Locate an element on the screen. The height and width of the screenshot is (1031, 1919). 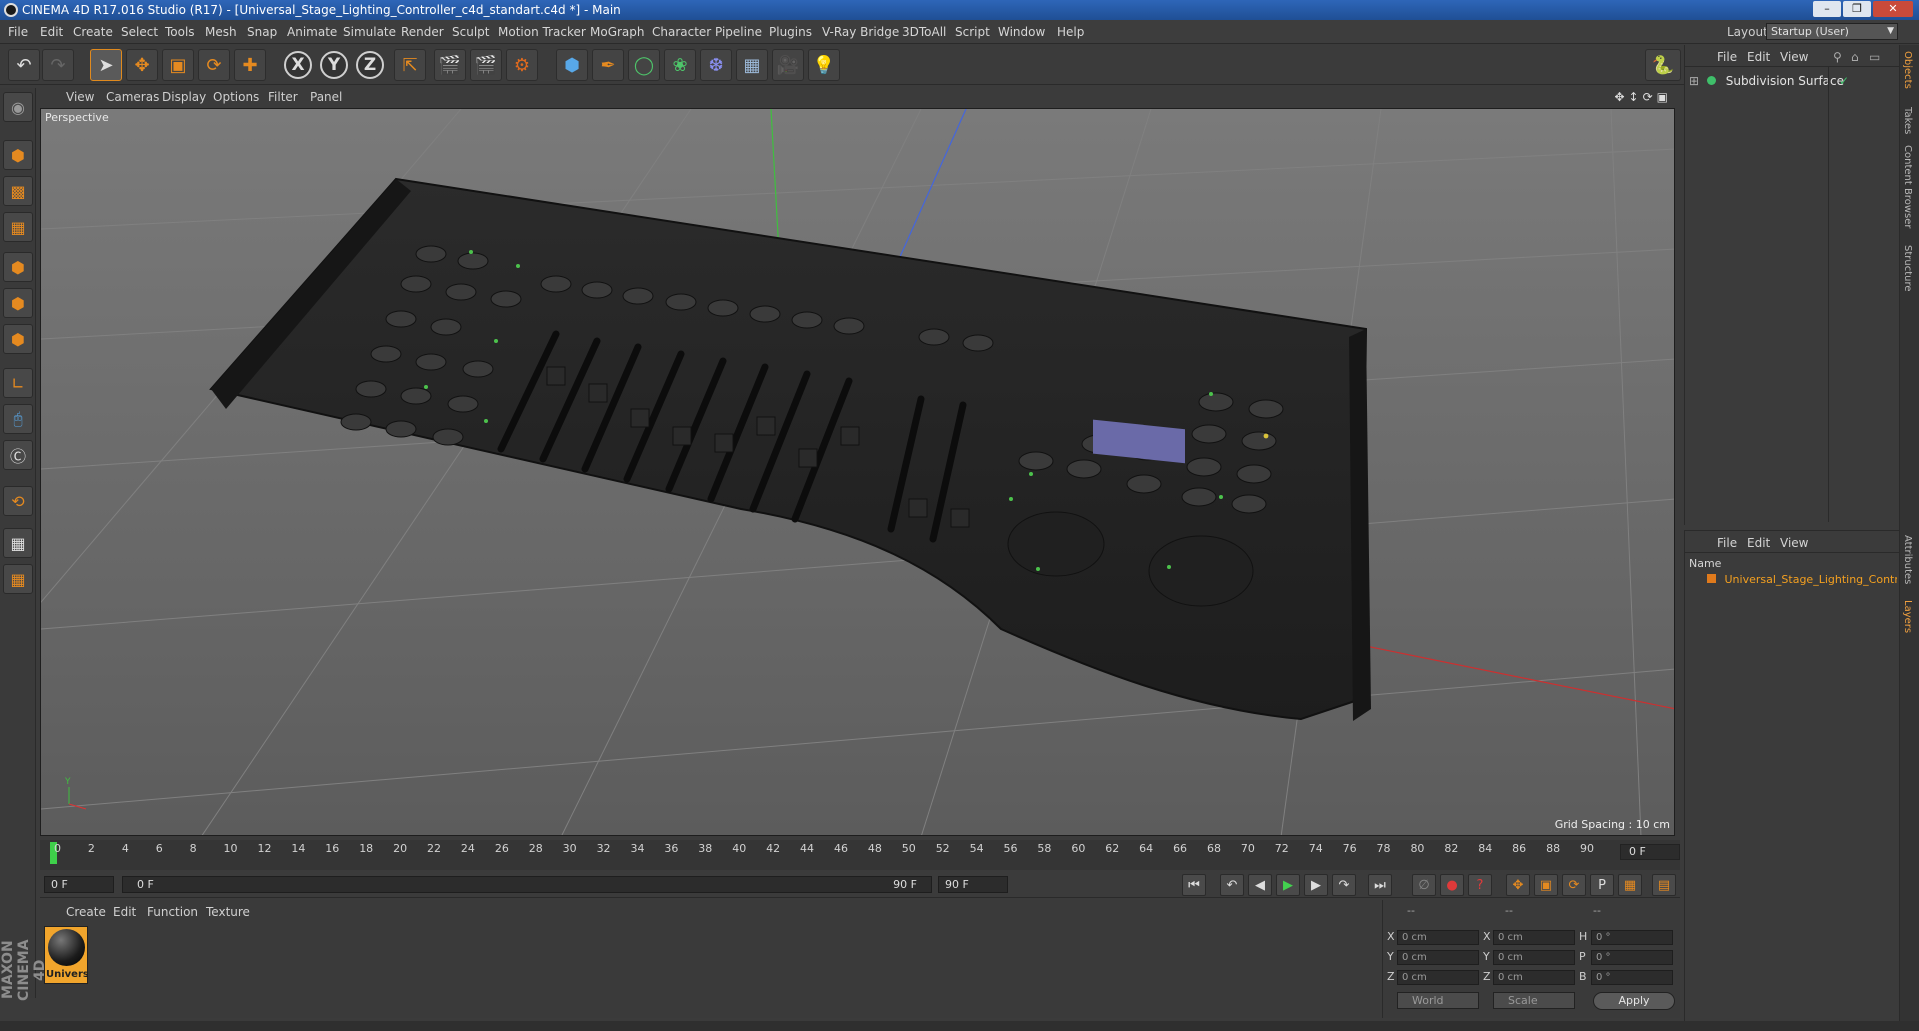
world-dropdown: World is located at coordinates (1438, 1000).